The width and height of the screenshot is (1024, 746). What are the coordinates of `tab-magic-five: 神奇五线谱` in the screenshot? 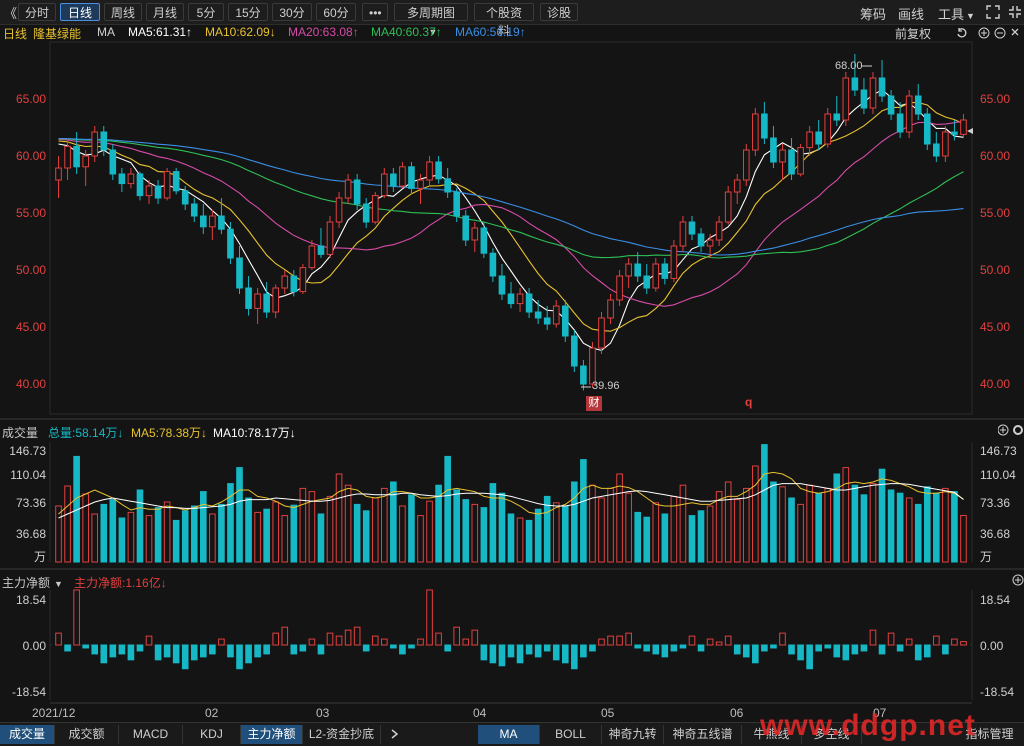 It's located at (703, 734).